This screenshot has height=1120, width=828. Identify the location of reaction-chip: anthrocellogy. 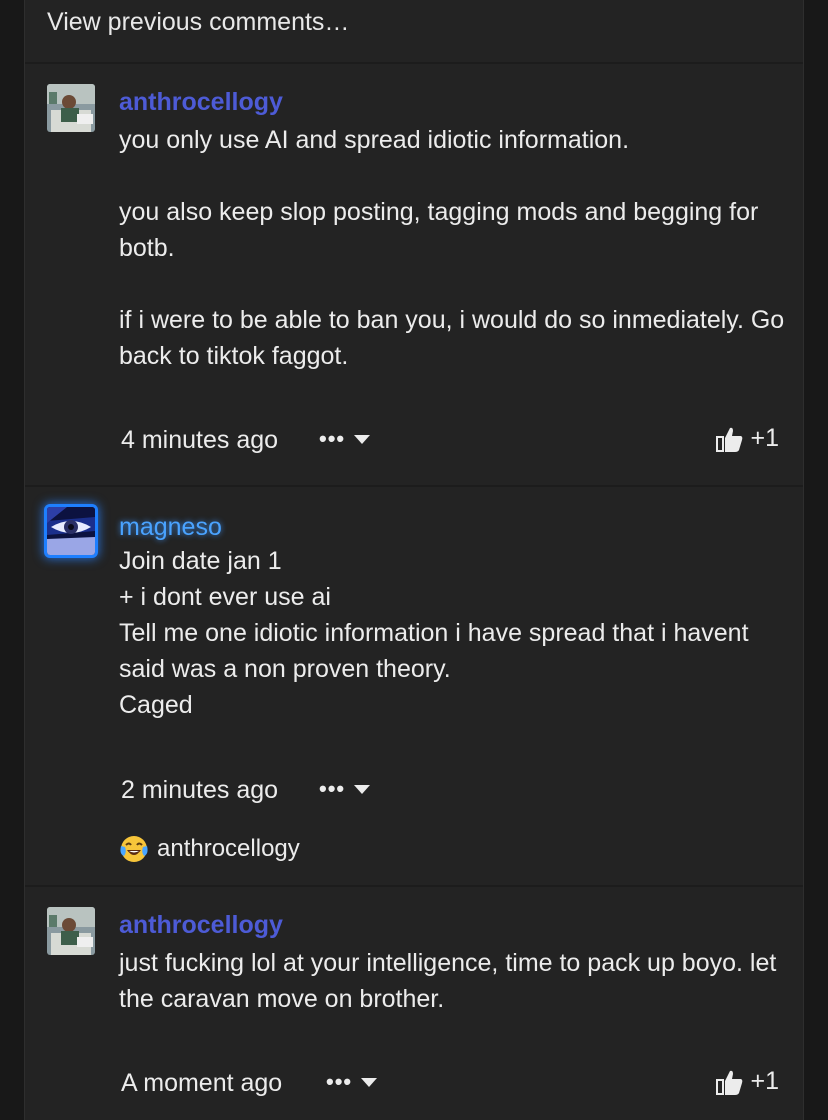
(209, 849).